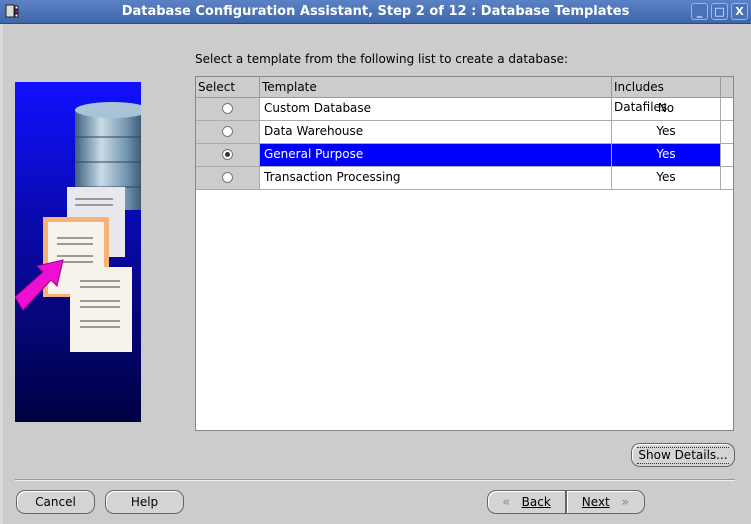 The height and width of the screenshot is (524, 751). I want to click on includes-datafiles: No, so click(666, 109).